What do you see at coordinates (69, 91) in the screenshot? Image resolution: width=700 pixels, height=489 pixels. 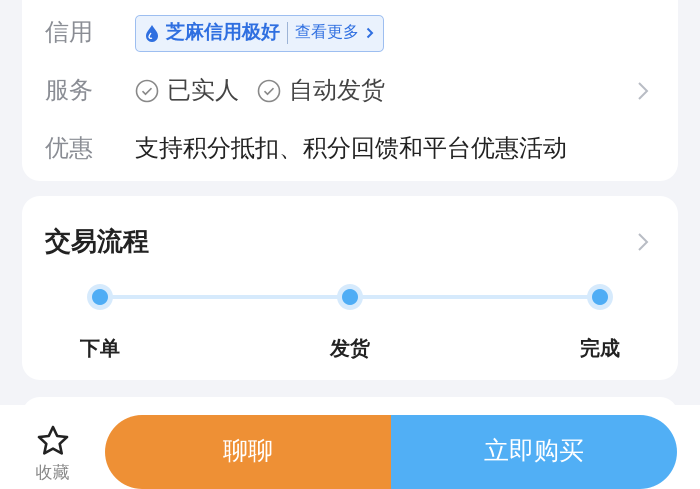 I see `row-label: 服务` at bounding box center [69, 91].